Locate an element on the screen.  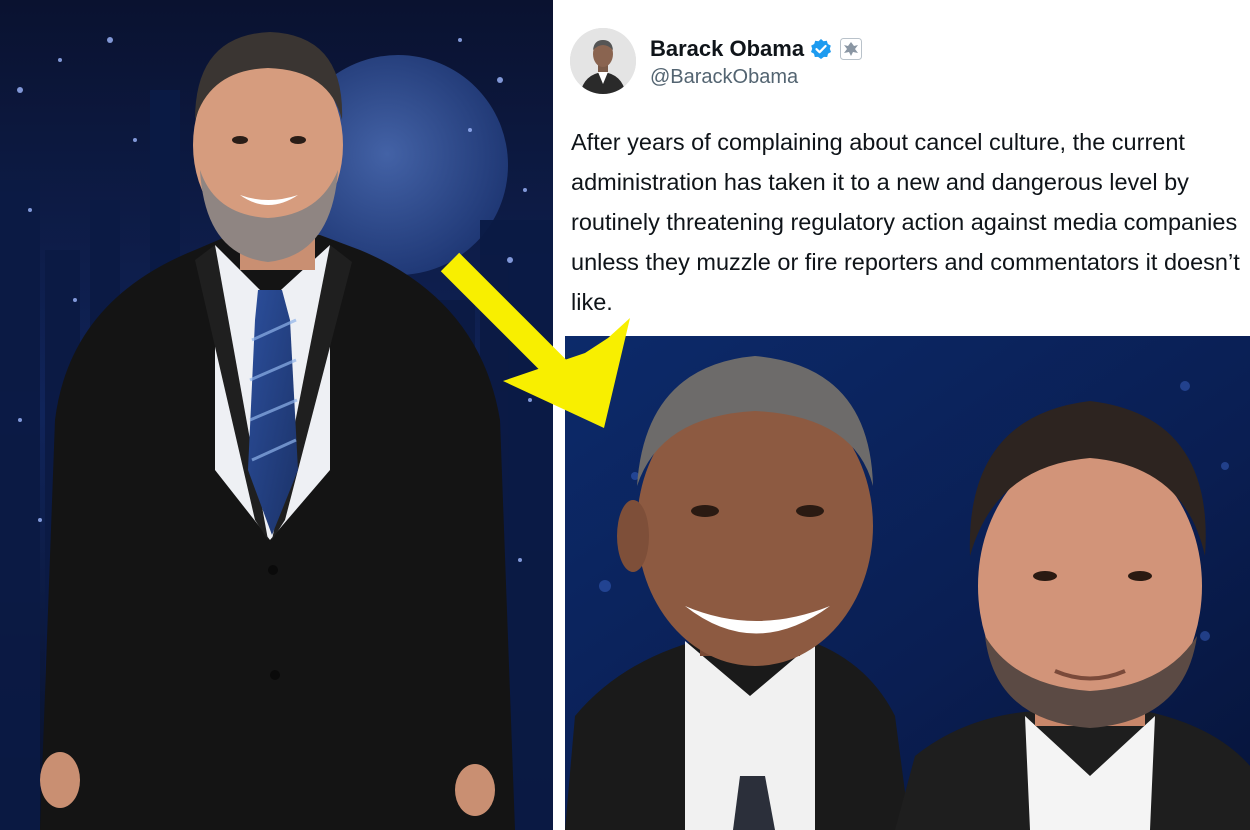
handle: @BarackObama is located at coordinates (756, 77).